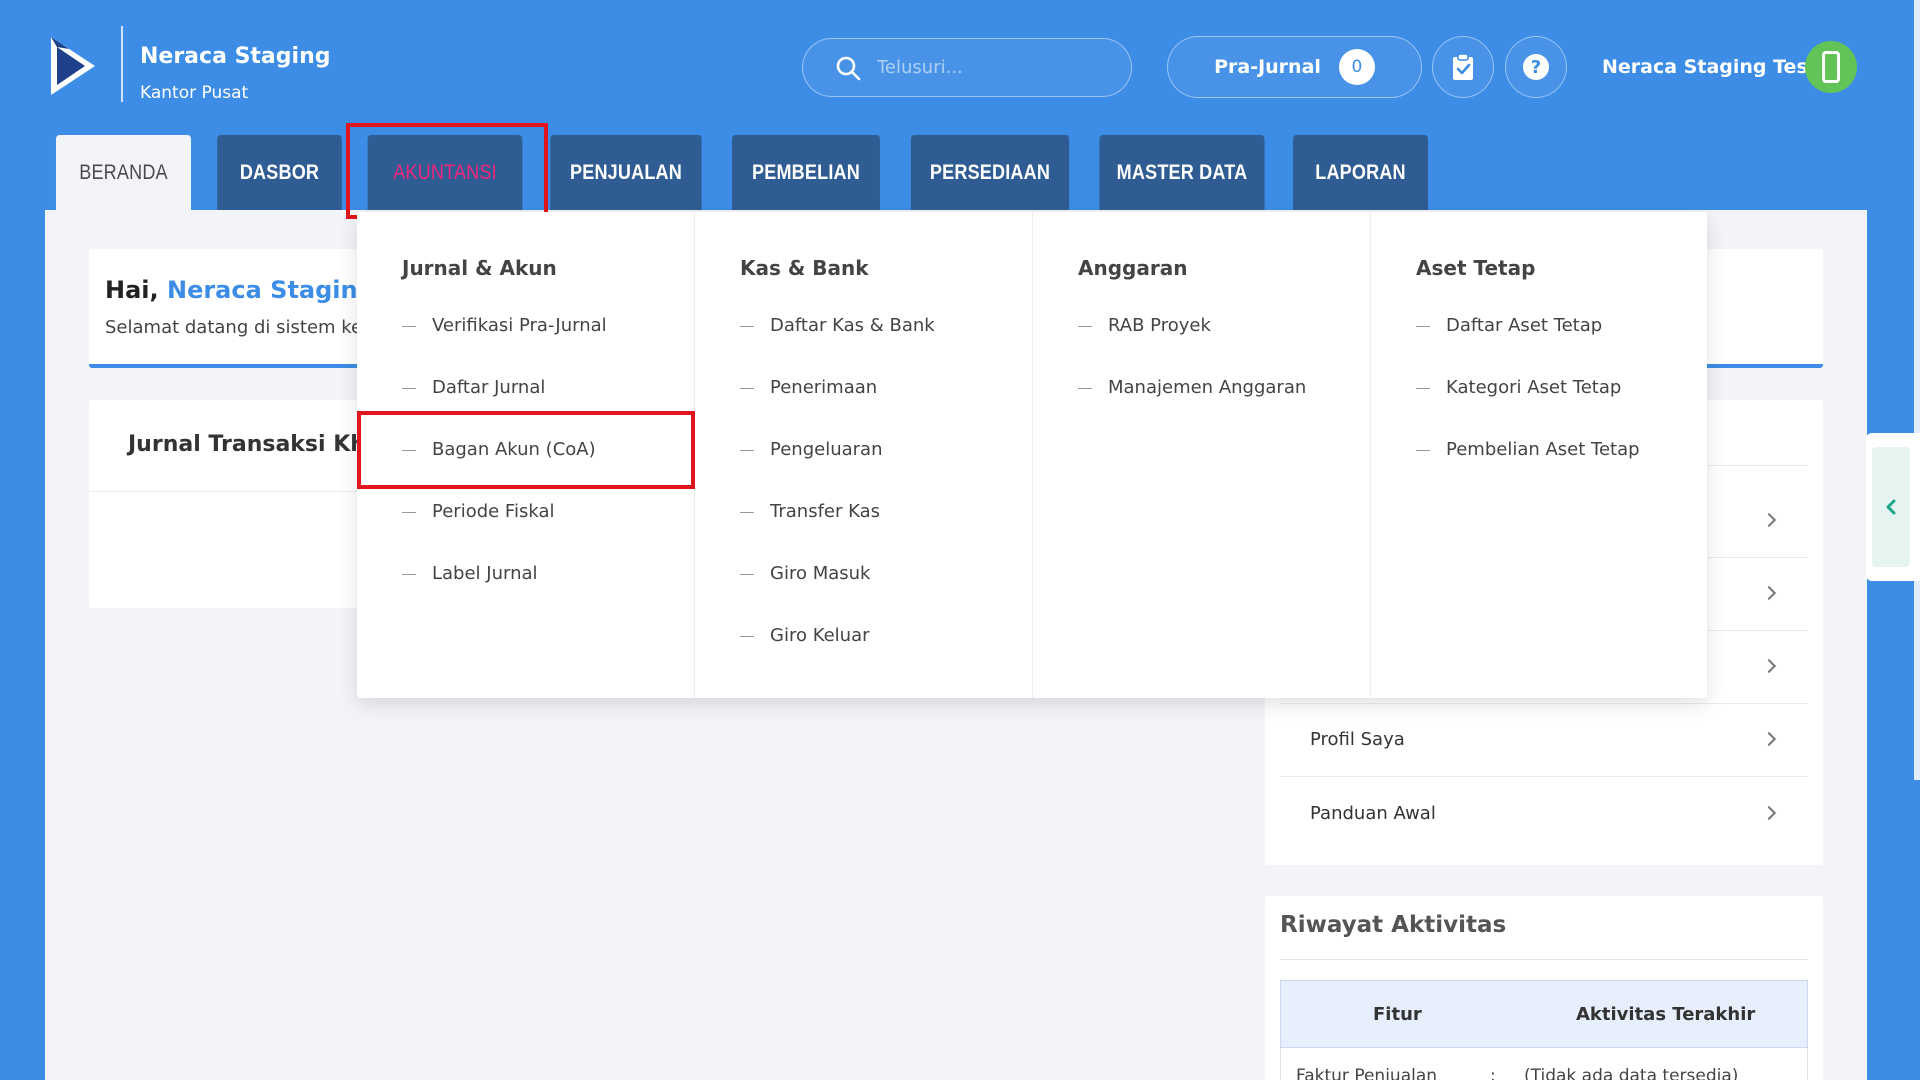 The height and width of the screenshot is (1080, 1920). What do you see at coordinates (1524, 325) in the screenshot?
I see `menu-item-daftar-aset-tetap: Daftar Aset Tetap` at bounding box center [1524, 325].